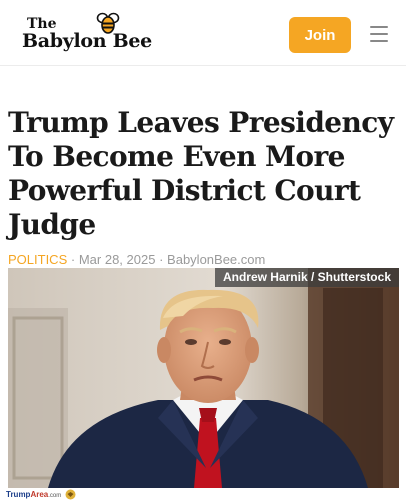  I want to click on site-logo: The Babylon Bee, so click(89, 33).